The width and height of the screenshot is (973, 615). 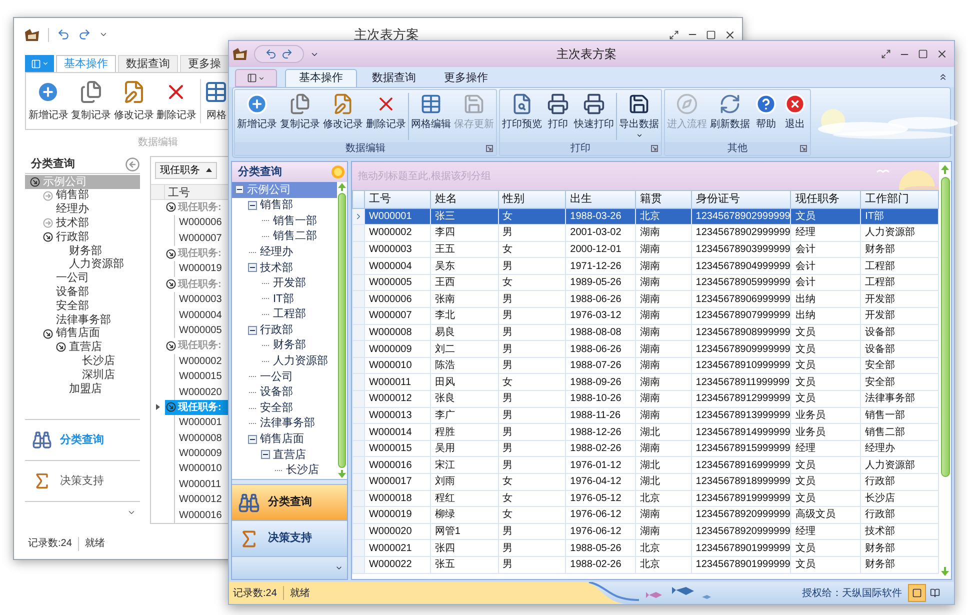 What do you see at coordinates (645, 448) in the screenshot?
I see `table-row: W000015 吴用 男 1988-02-26 湖南 12345678915999999 经理 经理办` at bounding box center [645, 448].